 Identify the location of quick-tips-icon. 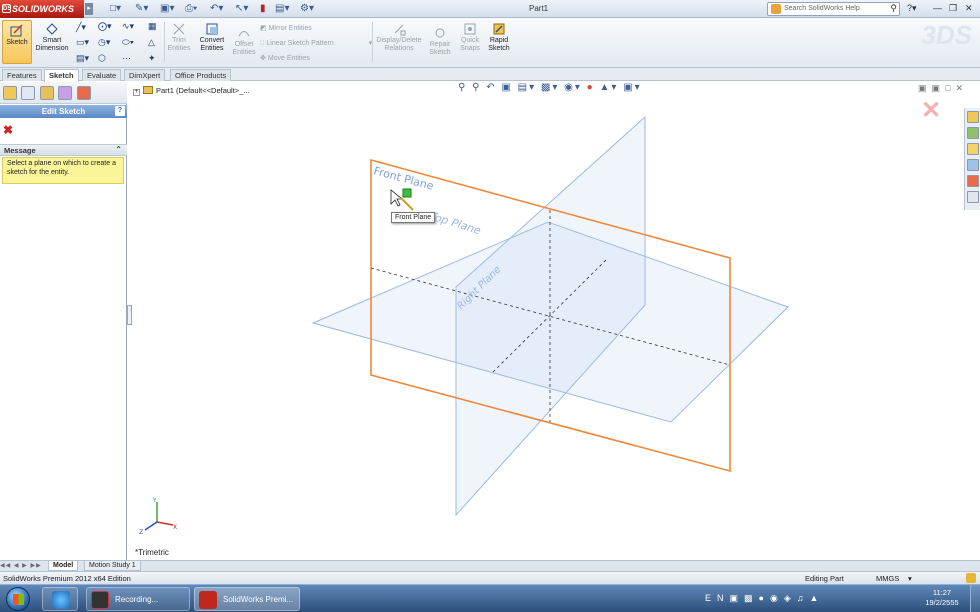
(971, 578).